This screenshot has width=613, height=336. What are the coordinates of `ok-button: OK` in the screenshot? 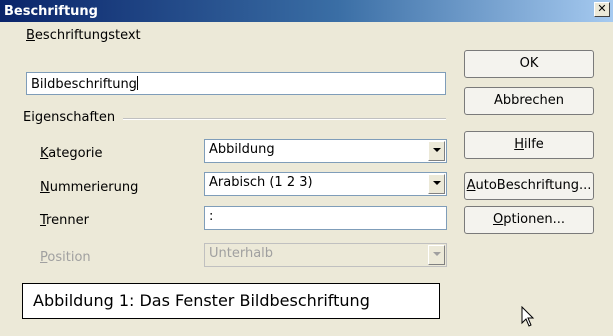 It's located at (529, 64).